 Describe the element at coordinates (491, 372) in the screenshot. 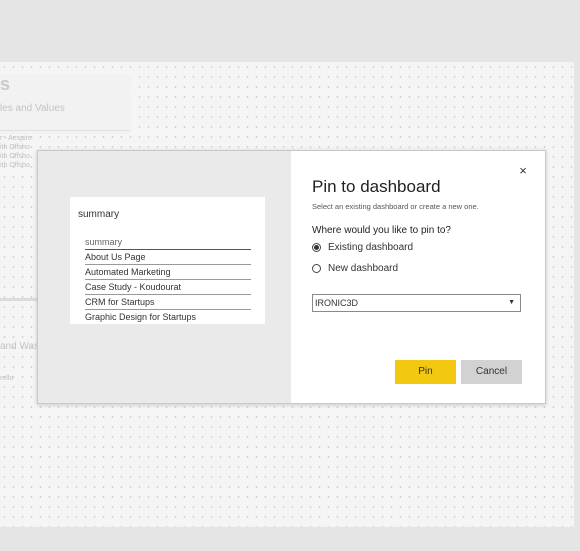

I see `cancel-button: Cancel` at that location.